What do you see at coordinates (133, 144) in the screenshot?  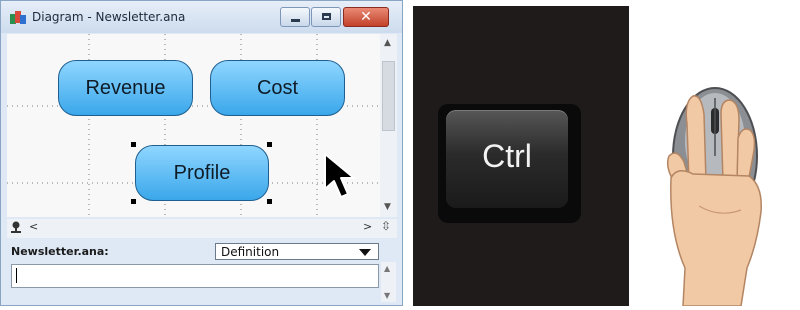 I see `selection-handle-top-left` at bounding box center [133, 144].